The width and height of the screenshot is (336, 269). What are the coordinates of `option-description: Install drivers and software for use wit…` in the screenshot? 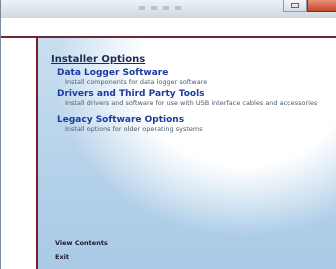 It's located at (191, 103).